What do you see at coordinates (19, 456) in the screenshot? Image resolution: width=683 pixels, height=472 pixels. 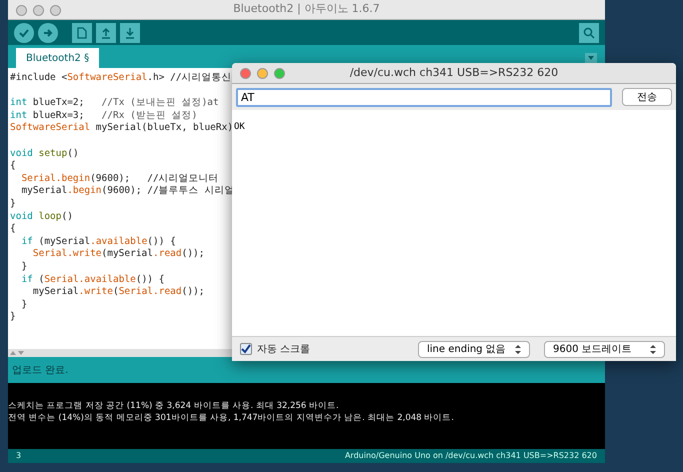 I see `line-number: 3` at bounding box center [19, 456].